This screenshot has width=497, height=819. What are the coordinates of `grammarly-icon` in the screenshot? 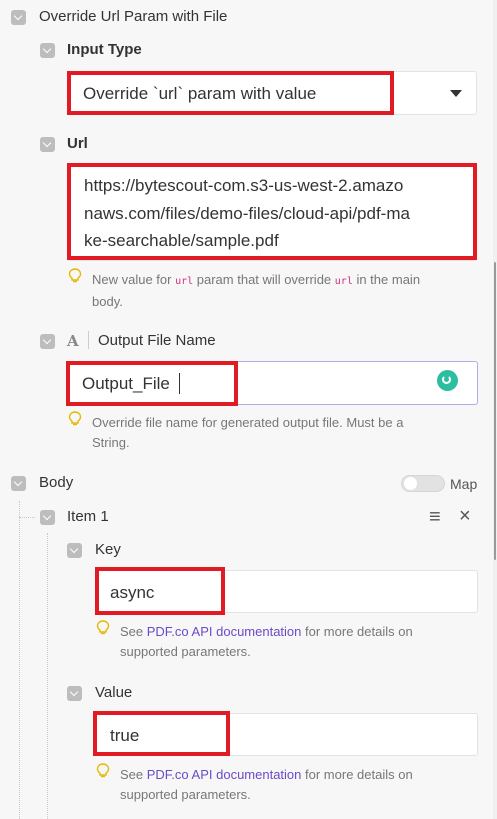 It's located at (447, 380).